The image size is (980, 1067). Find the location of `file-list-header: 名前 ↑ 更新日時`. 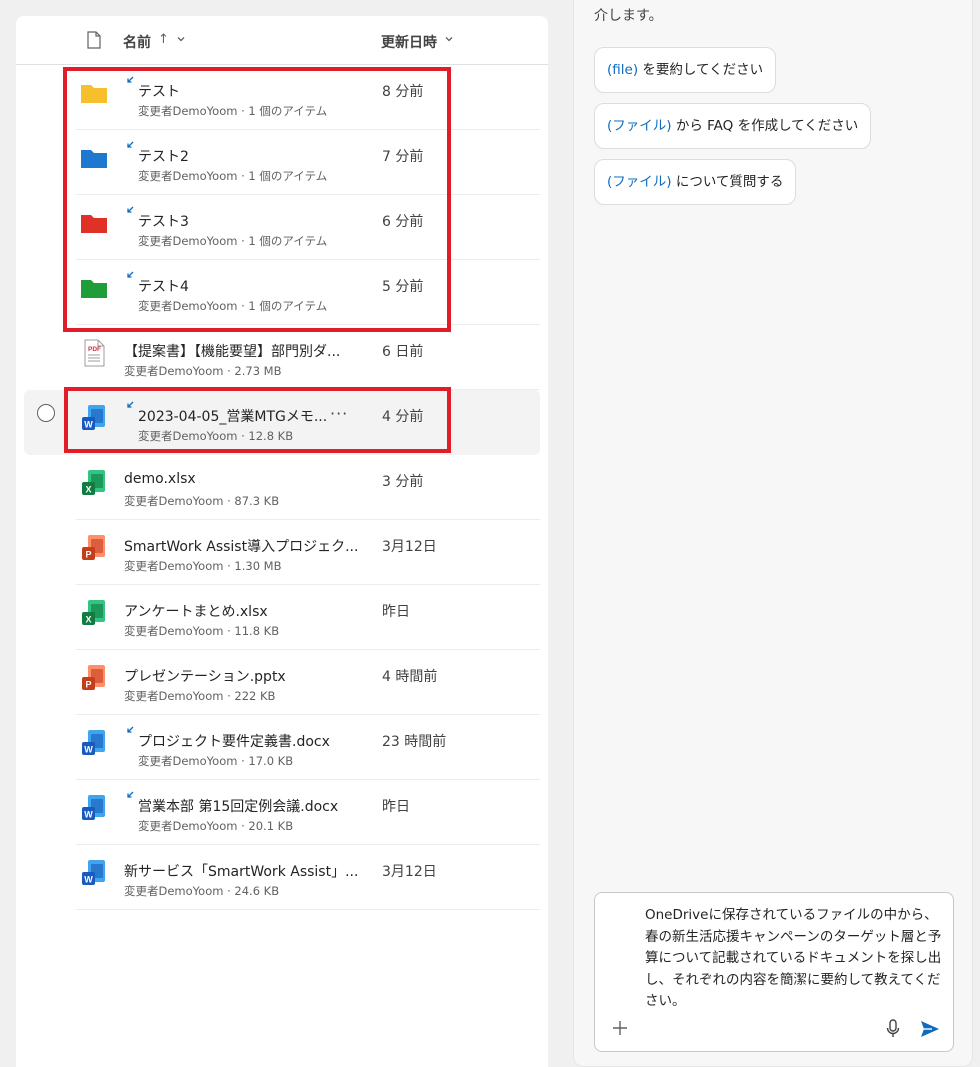

file-list-header: 名前 ↑ 更新日時 is located at coordinates (282, 40).